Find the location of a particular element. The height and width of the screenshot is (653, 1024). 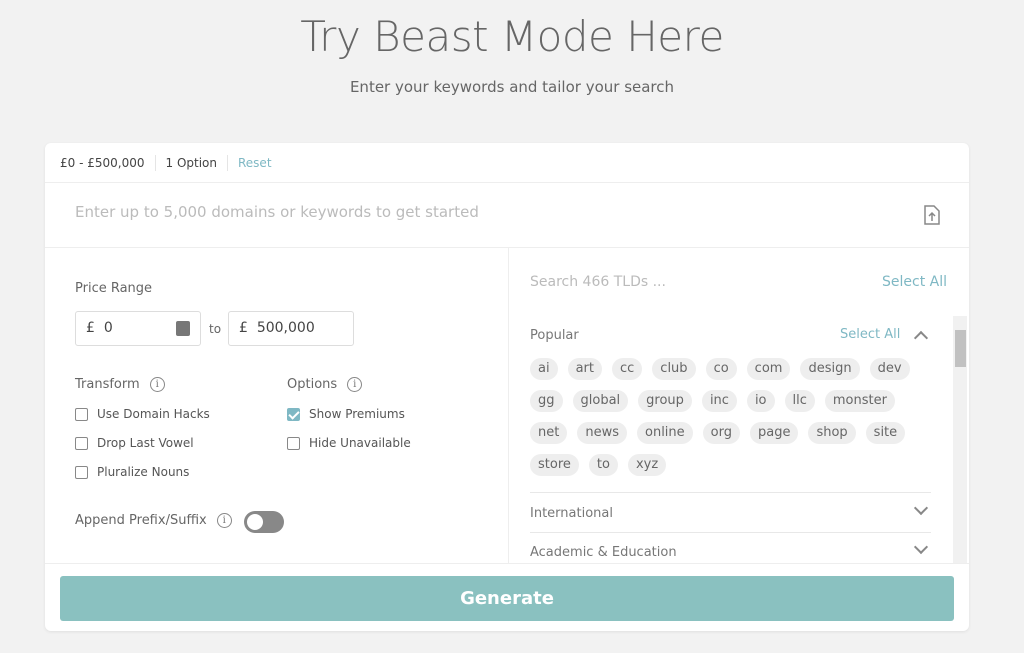

number-pad-icon is located at coordinates (183, 328).